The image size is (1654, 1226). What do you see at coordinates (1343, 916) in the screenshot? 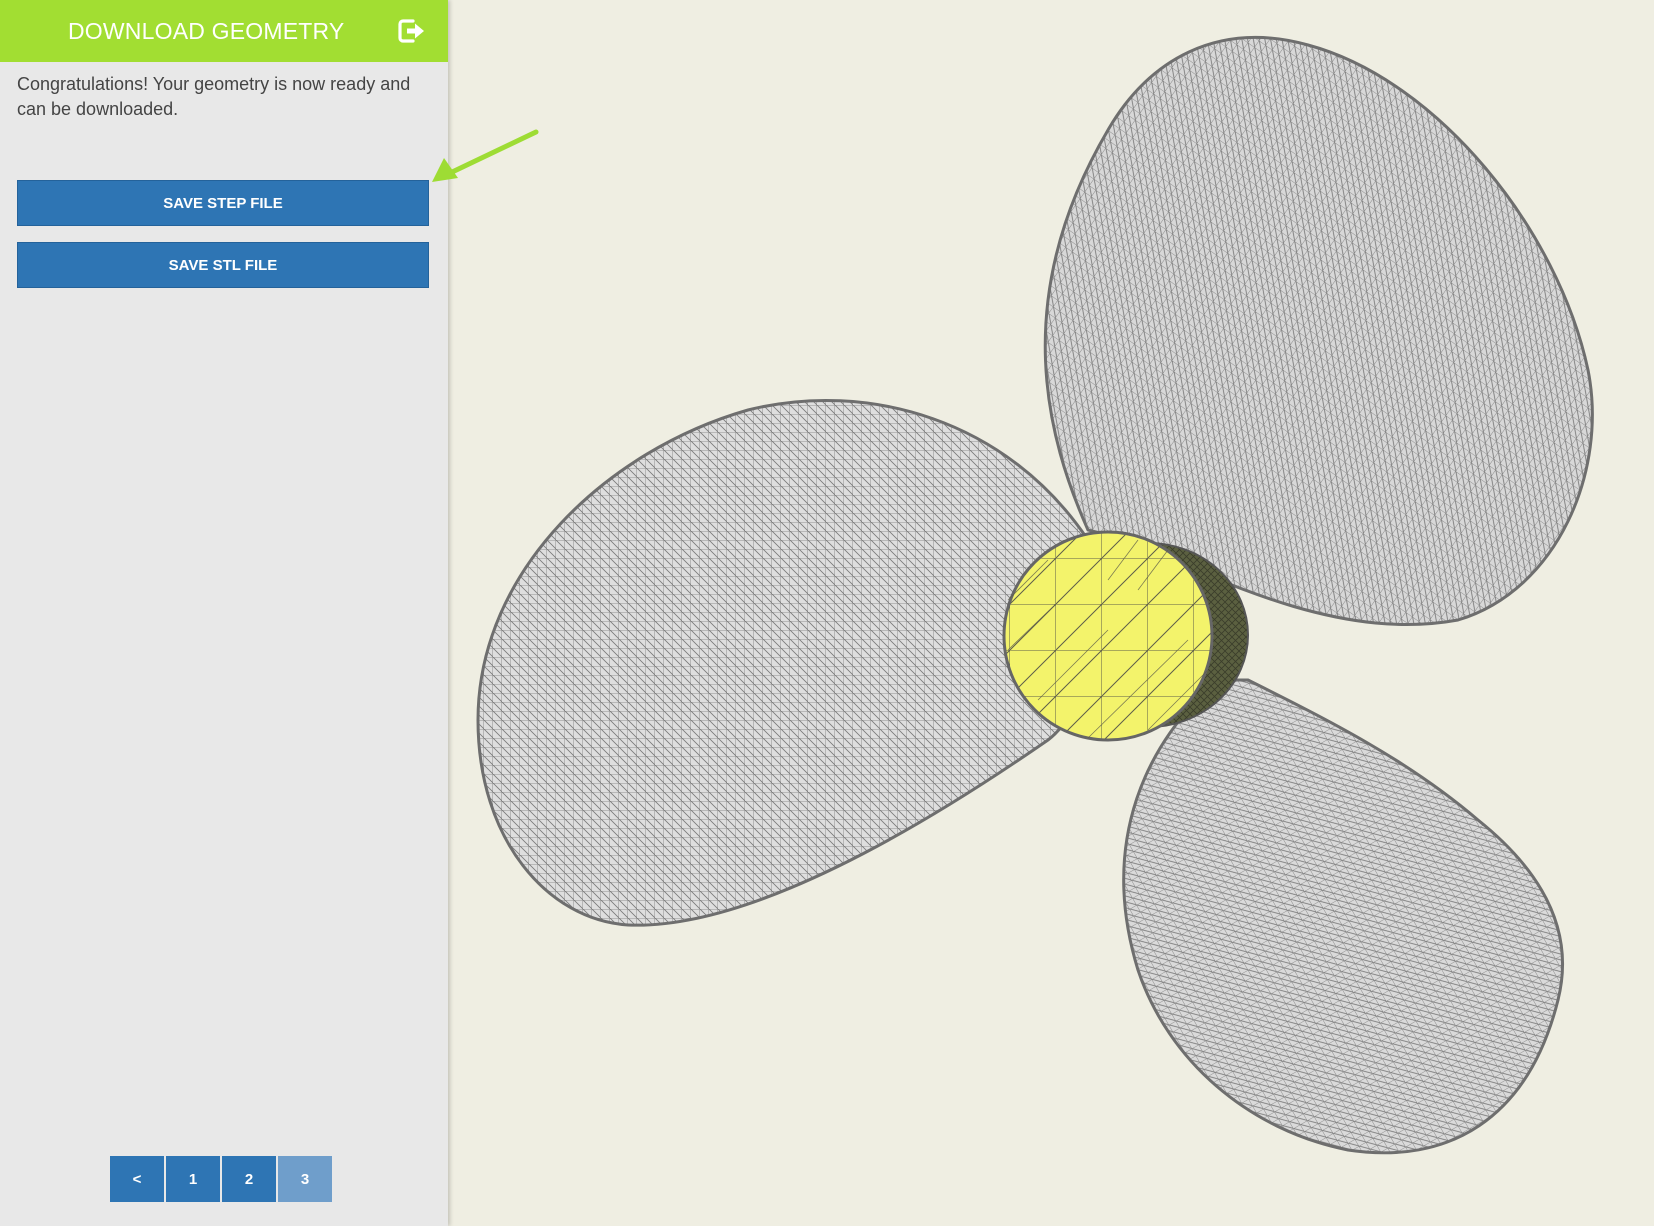
I see `blade-lower` at bounding box center [1343, 916].